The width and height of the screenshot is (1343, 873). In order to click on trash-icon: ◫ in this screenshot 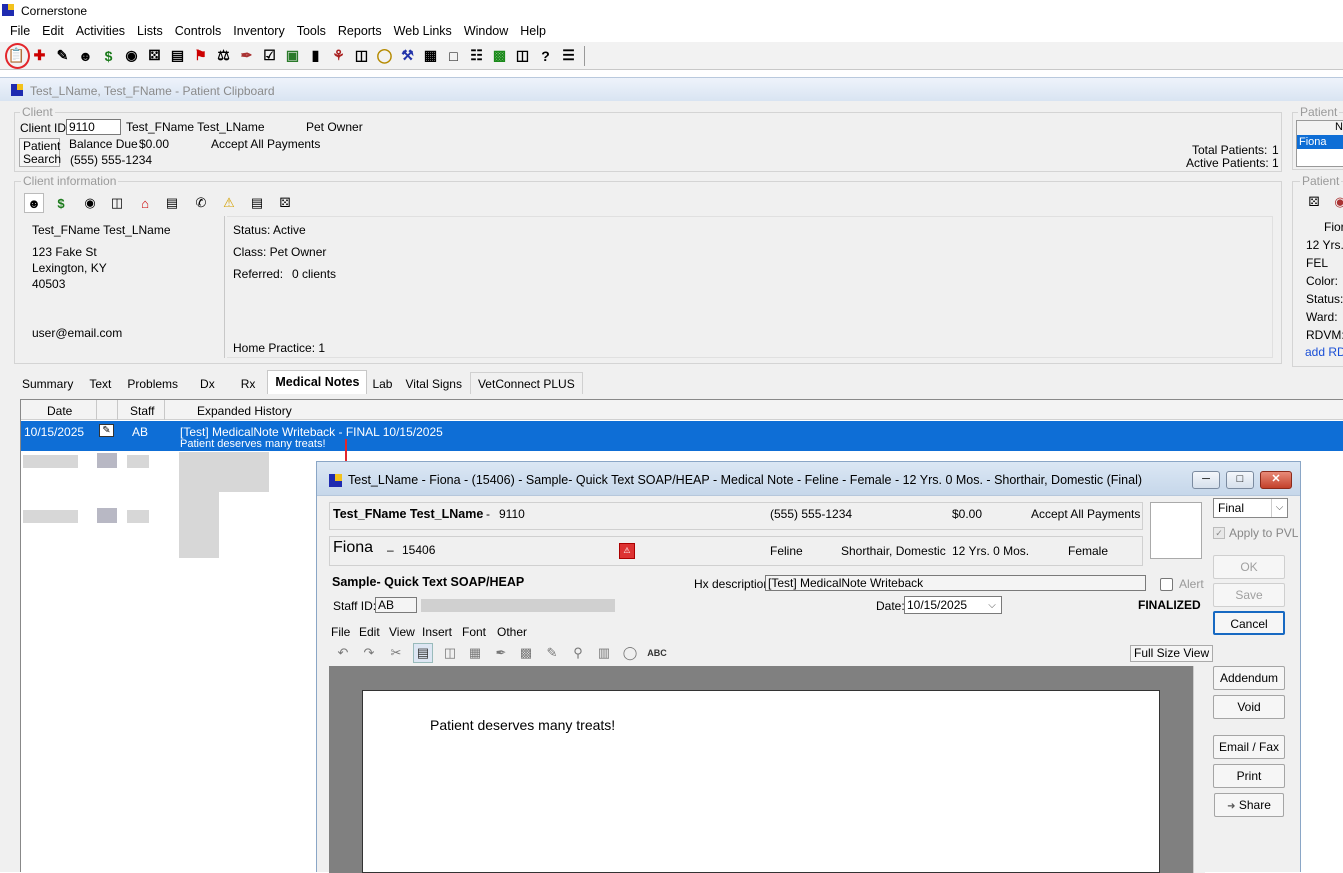, I will do `click(522, 56)`.